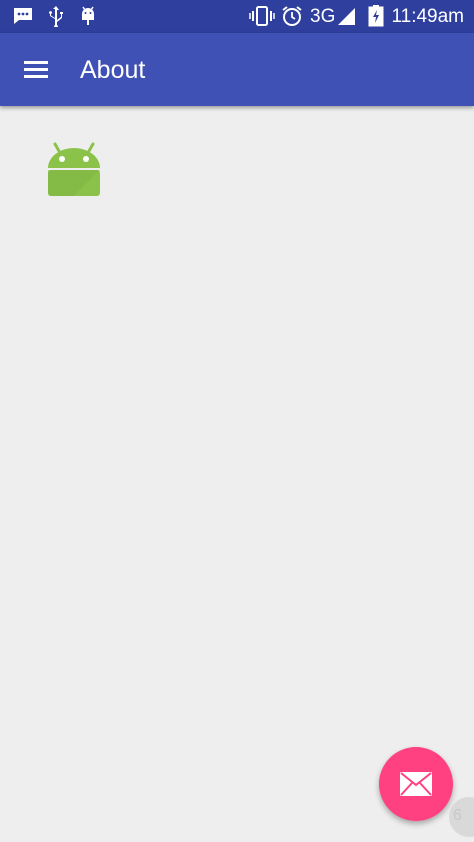  What do you see at coordinates (237, 16) in the screenshot?
I see `status-bar: 3G 11:49am` at bounding box center [237, 16].